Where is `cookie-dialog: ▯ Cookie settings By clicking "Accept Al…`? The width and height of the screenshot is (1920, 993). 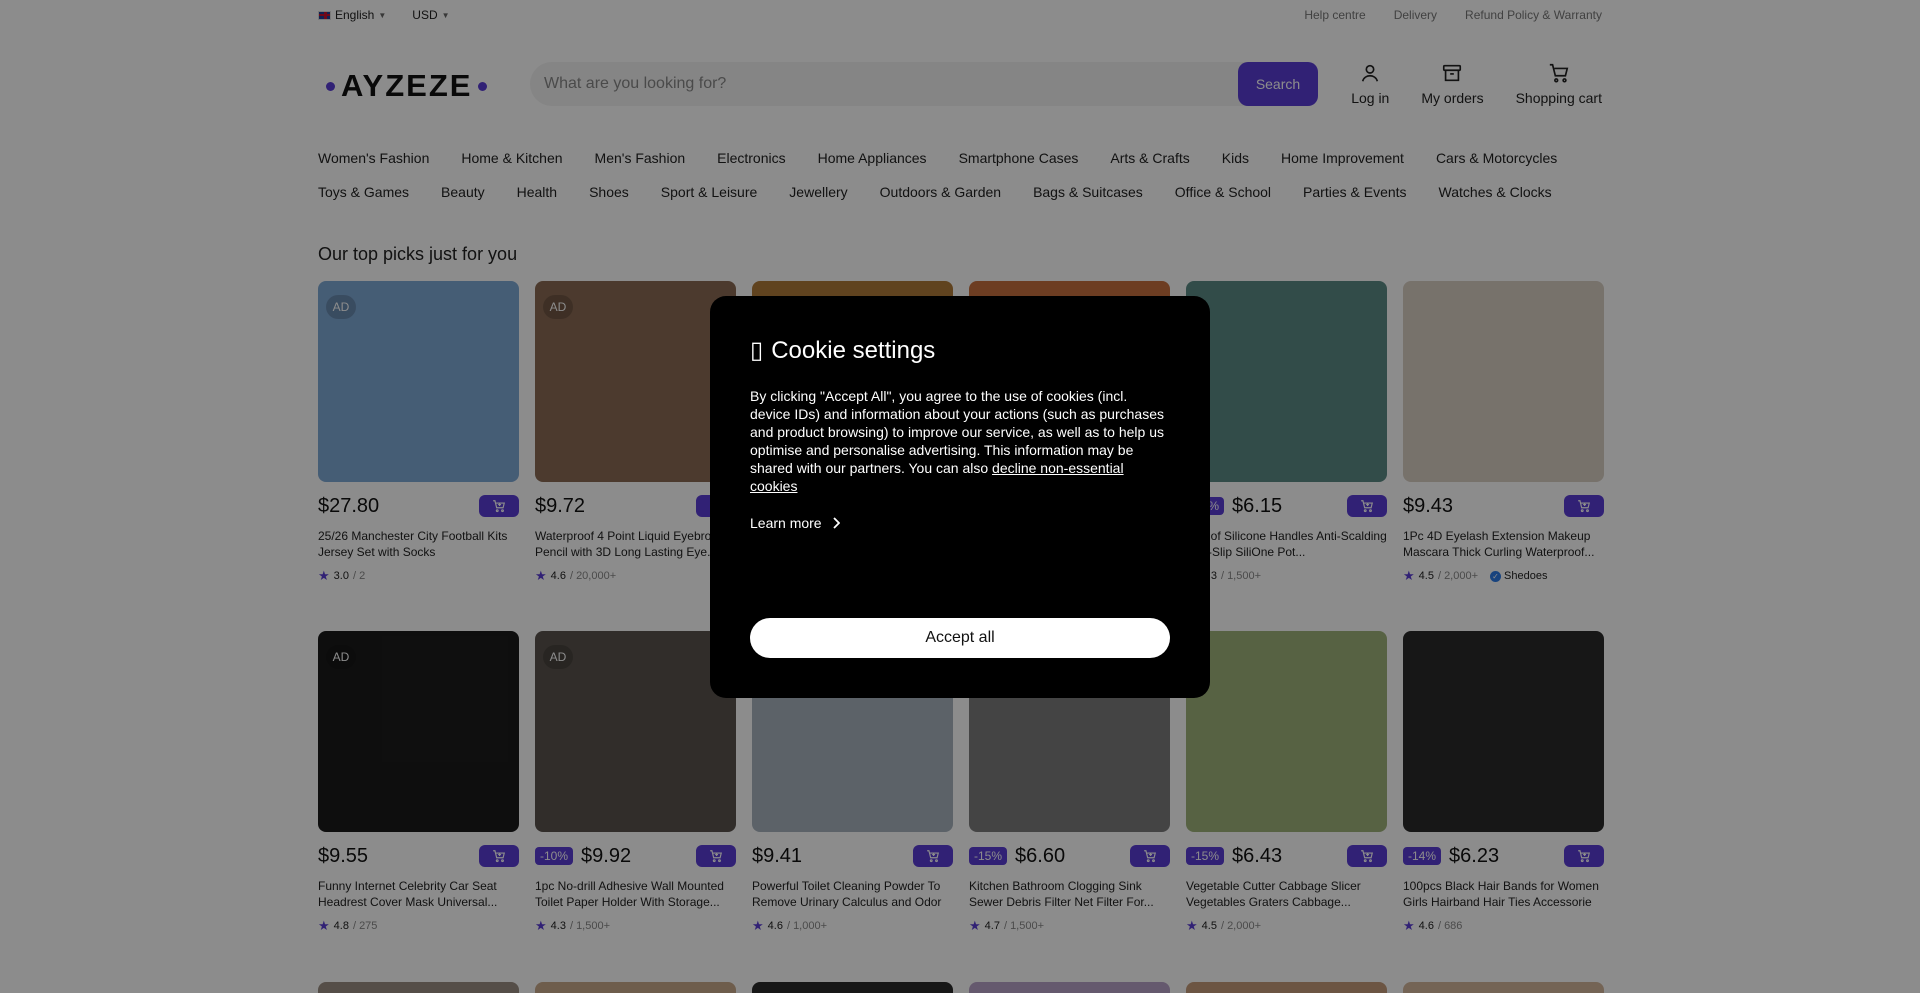 cookie-dialog: ▯ Cookie settings By clicking "Accept Al… is located at coordinates (960, 497).